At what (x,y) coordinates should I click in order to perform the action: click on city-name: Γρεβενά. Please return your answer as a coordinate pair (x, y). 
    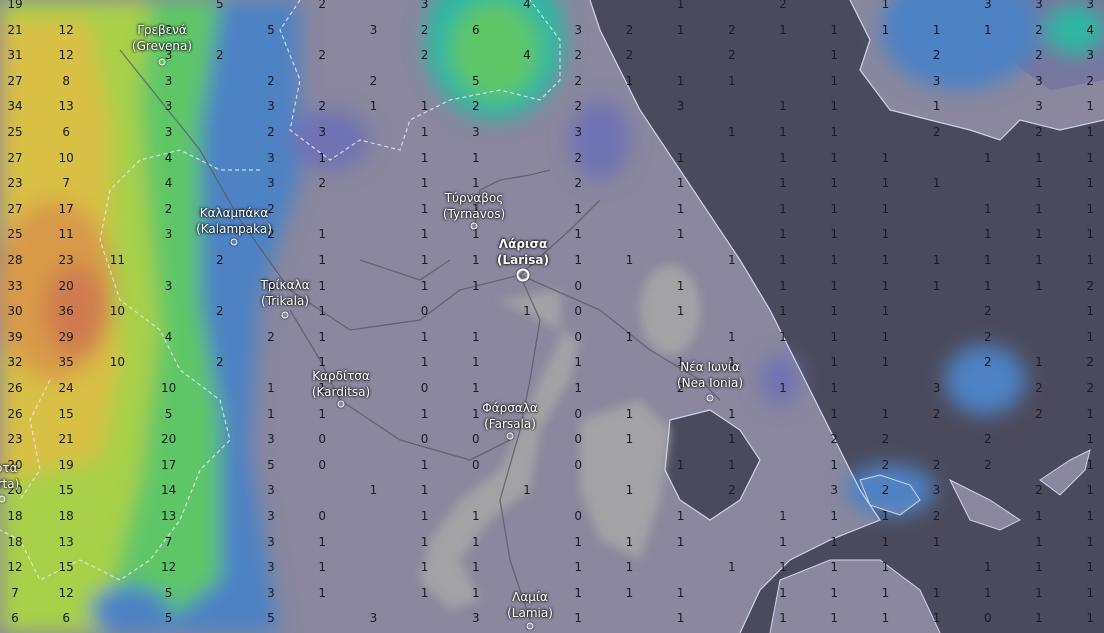
    Looking at the image, I should click on (162, 30).